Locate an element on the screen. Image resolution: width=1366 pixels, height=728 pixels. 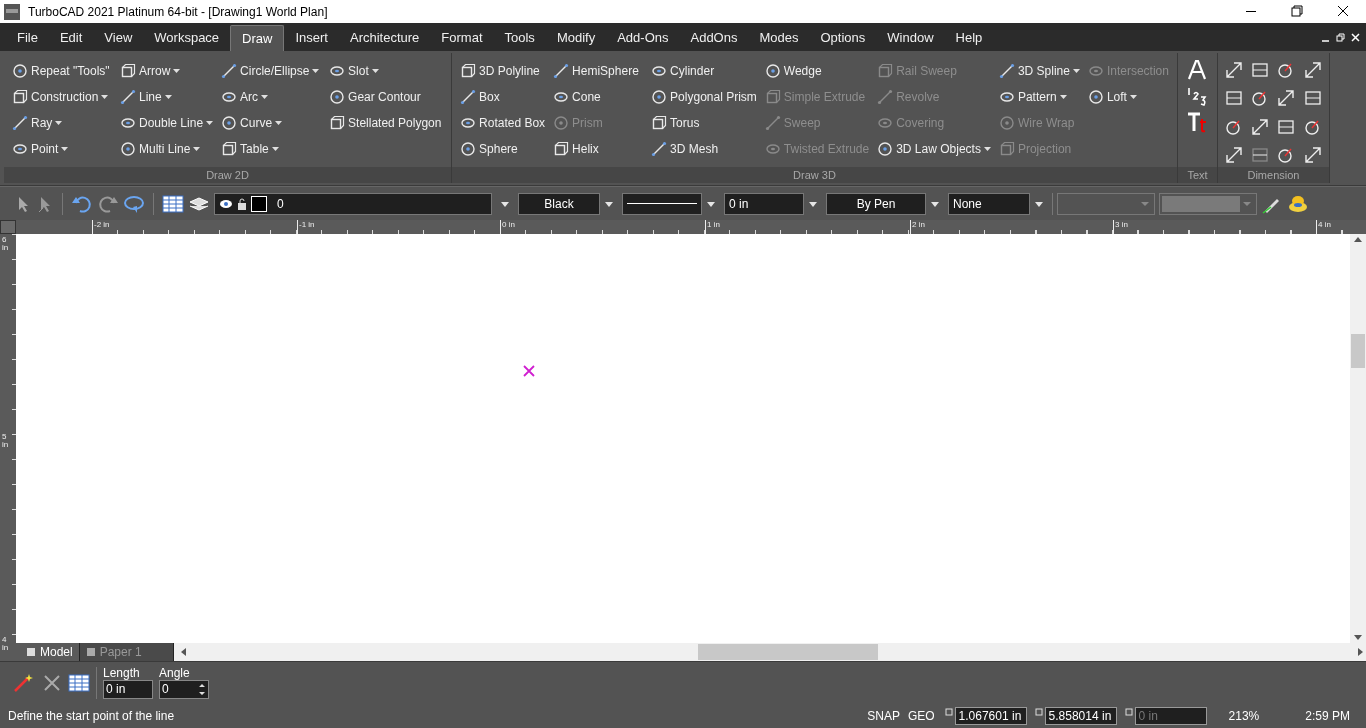
sheet-tab: Model is located at coordinates (50, 652).